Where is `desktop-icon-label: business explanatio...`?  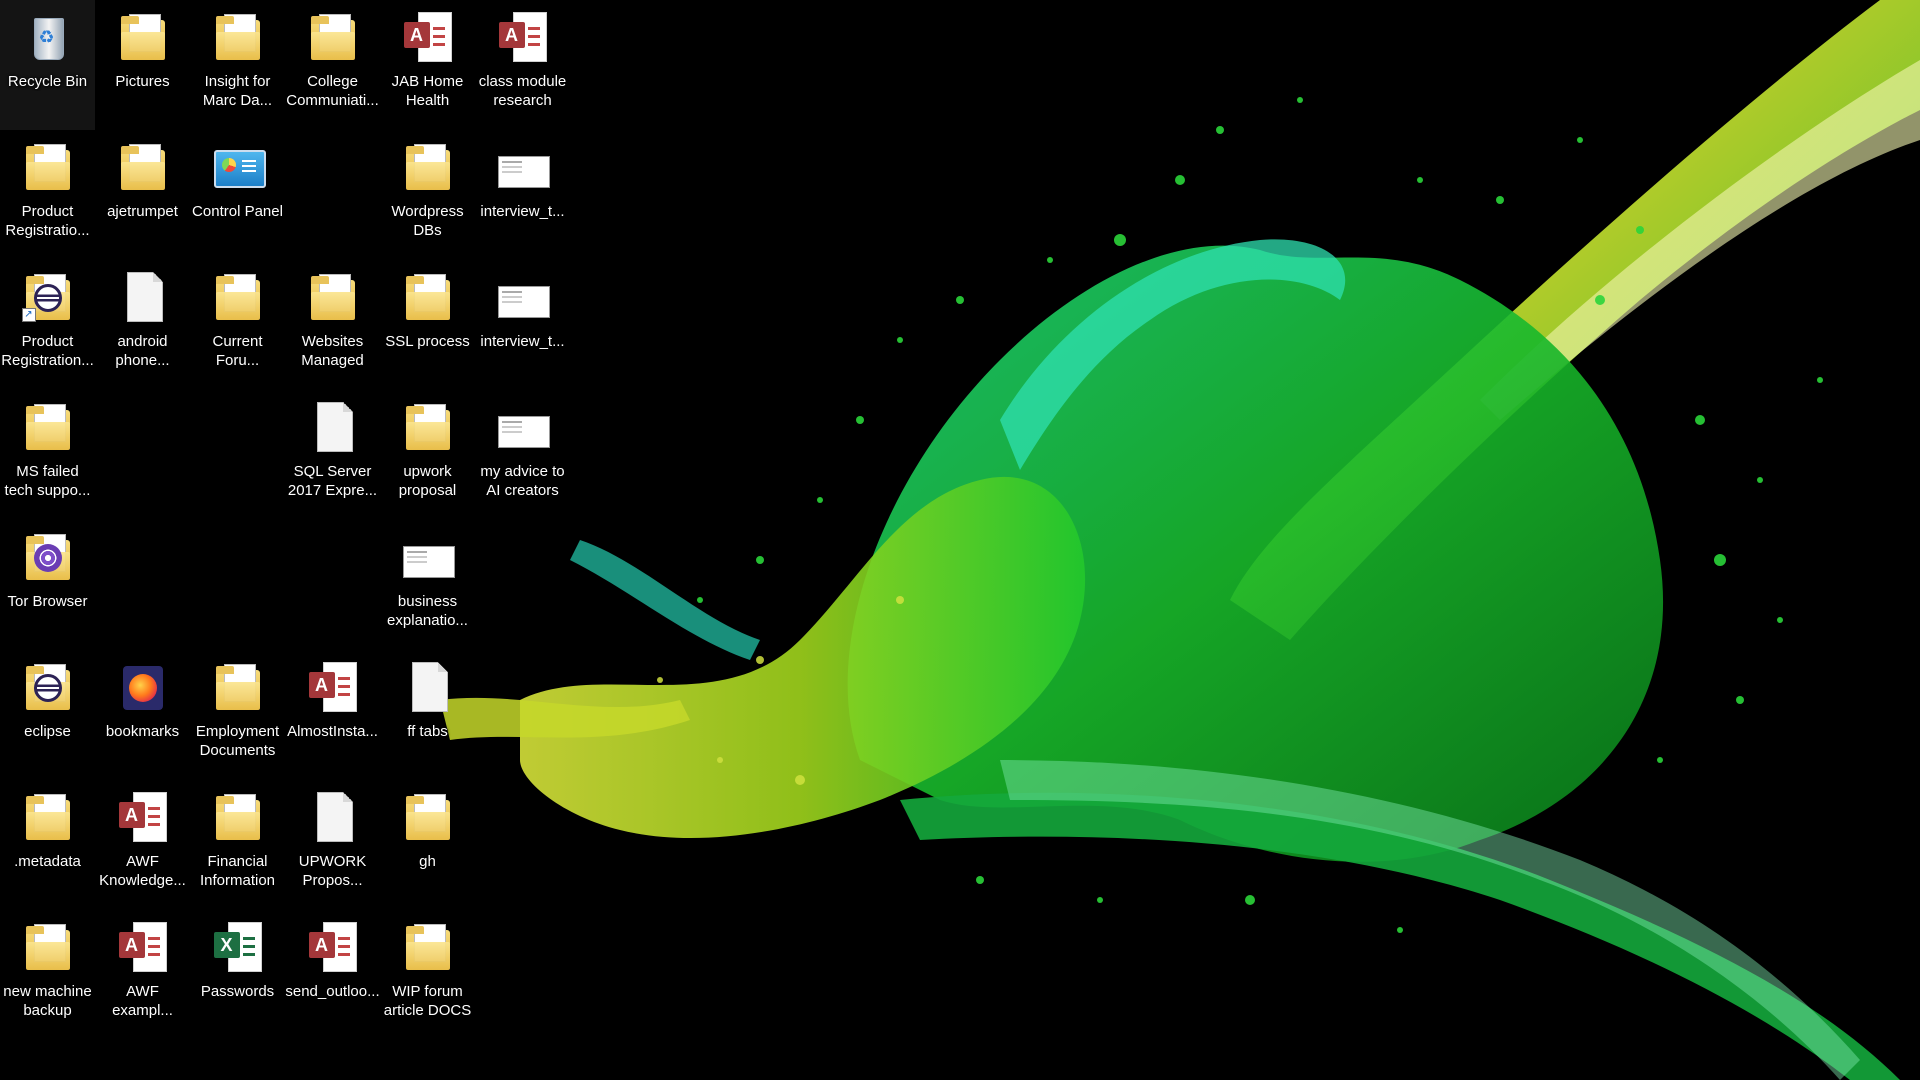
desktop-icon-label: business explanatio... is located at coordinates (427, 611).